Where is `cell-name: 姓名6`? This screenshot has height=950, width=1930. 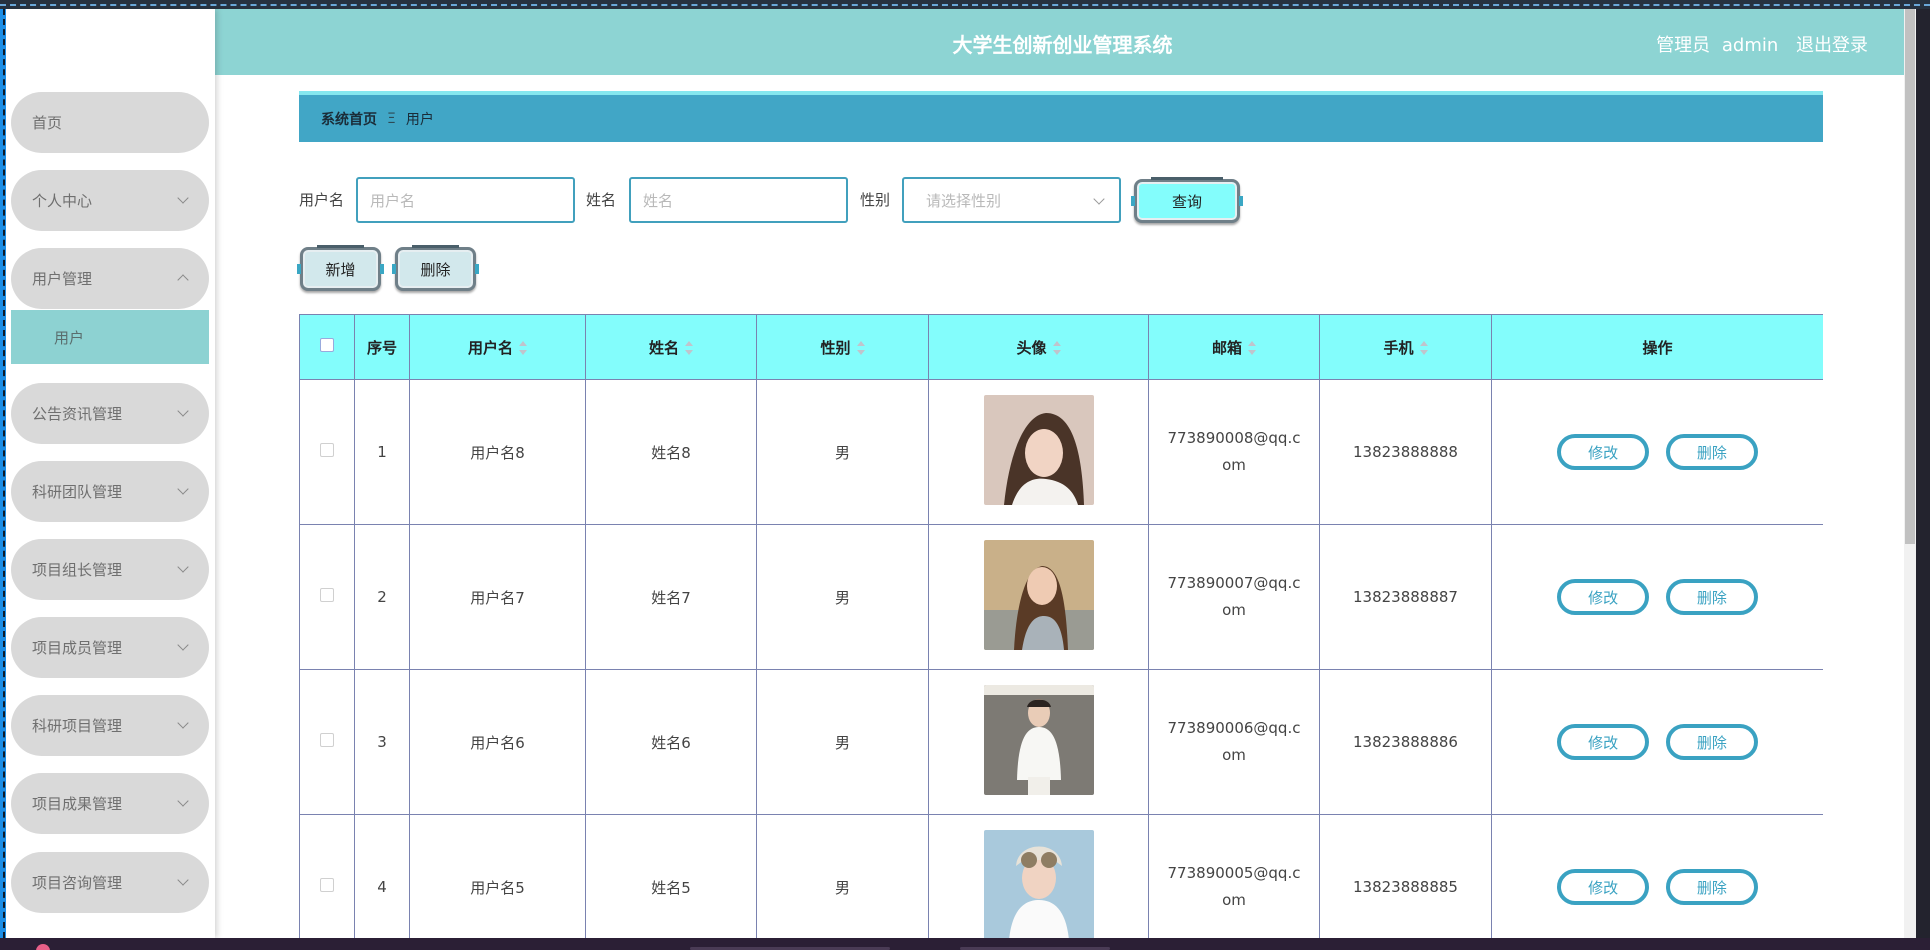
cell-name: 姓名6 is located at coordinates (671, 742).